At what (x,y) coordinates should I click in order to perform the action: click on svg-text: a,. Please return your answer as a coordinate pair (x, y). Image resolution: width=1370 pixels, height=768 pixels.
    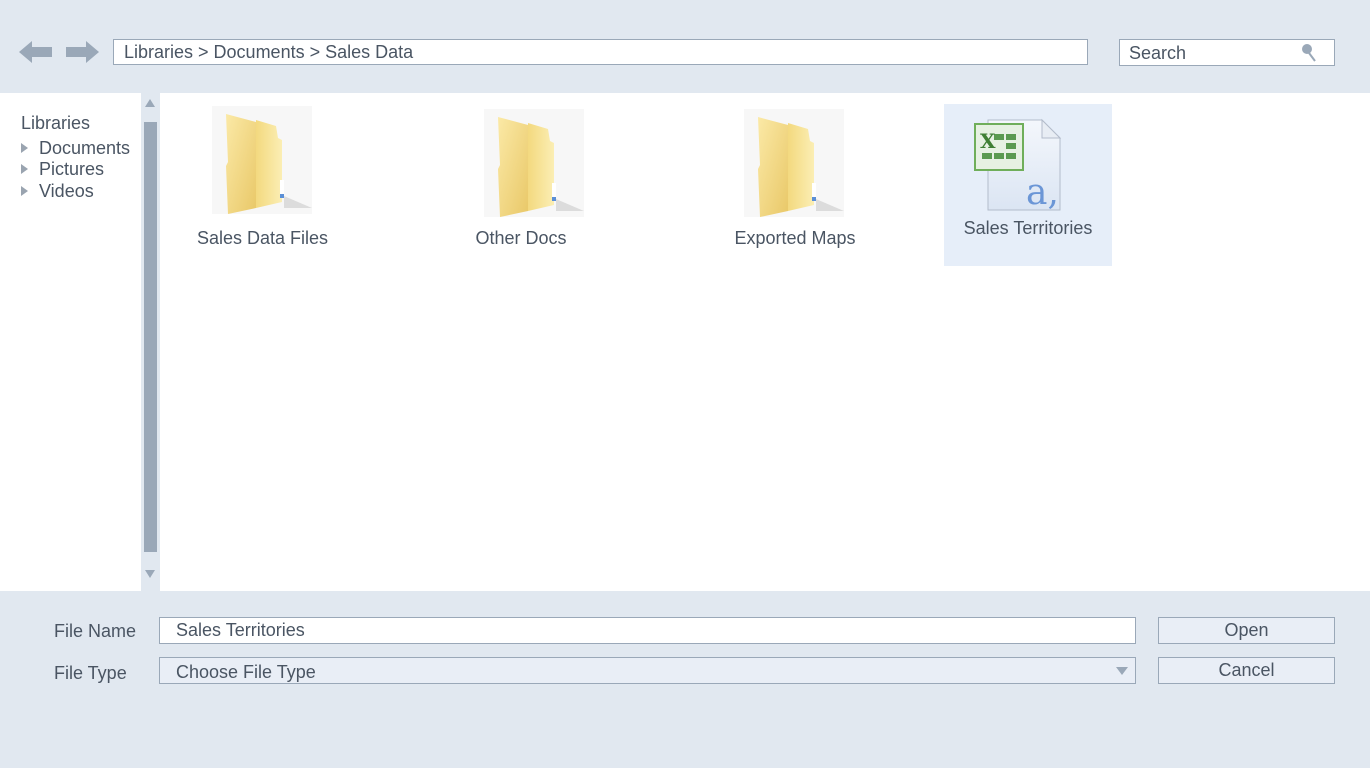
    Looking at the image, I should click on (1042, 192).